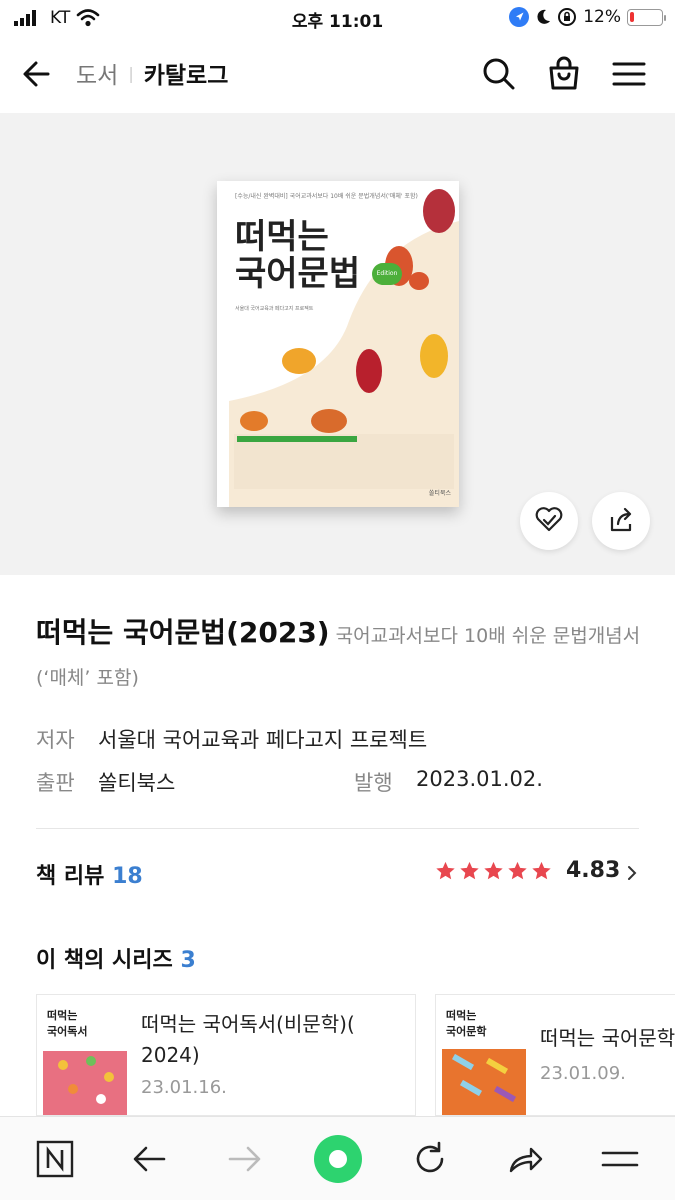 The width and height of the screenshot is (675, 1200). Describe the element at coordinates (67, 1031) in the screenshot. I see `svg-text: 국어독서` at that location.